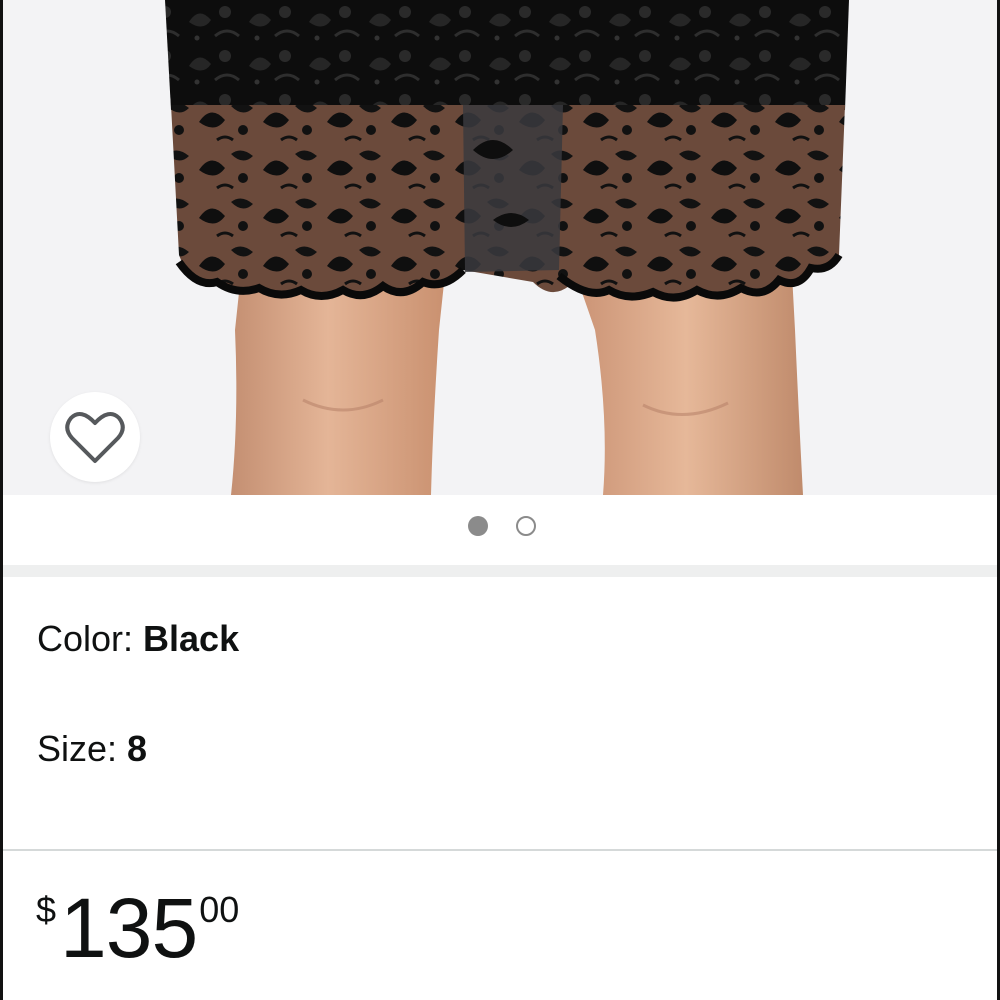 The image size is (1000, 1000). Describe the element at coordinates (500, 571) in the screenshot. I see `section-separator` at that location.